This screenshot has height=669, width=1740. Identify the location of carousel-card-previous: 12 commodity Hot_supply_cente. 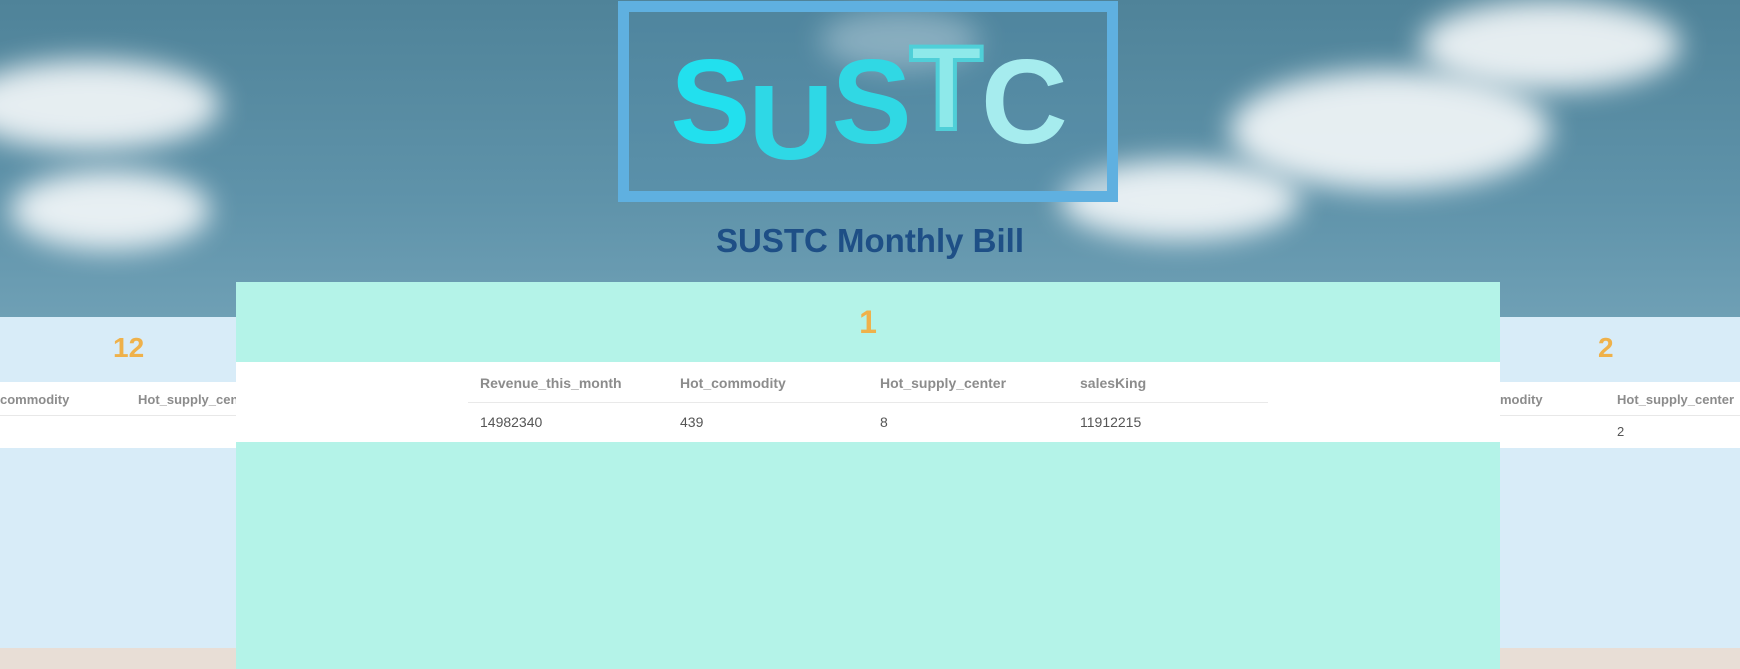
(118, 482).